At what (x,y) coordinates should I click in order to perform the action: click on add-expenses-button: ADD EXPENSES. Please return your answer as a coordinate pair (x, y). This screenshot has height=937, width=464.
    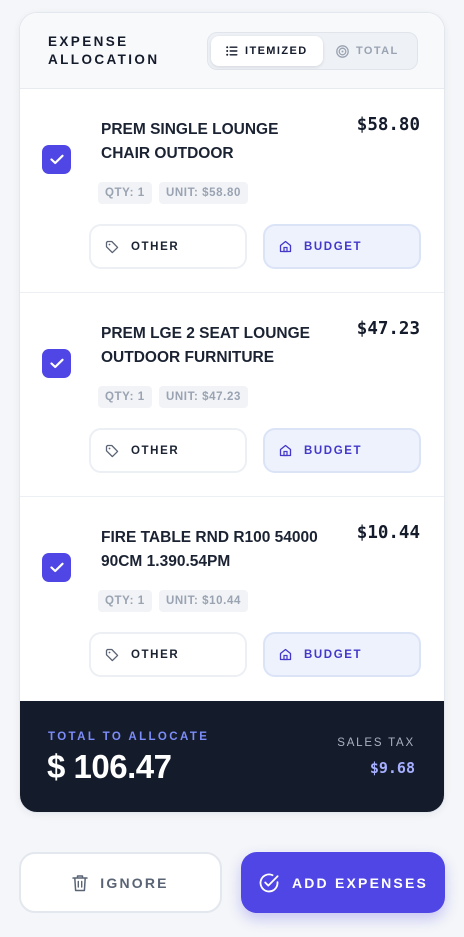
    Looking at the image, I should click on (343, 882).